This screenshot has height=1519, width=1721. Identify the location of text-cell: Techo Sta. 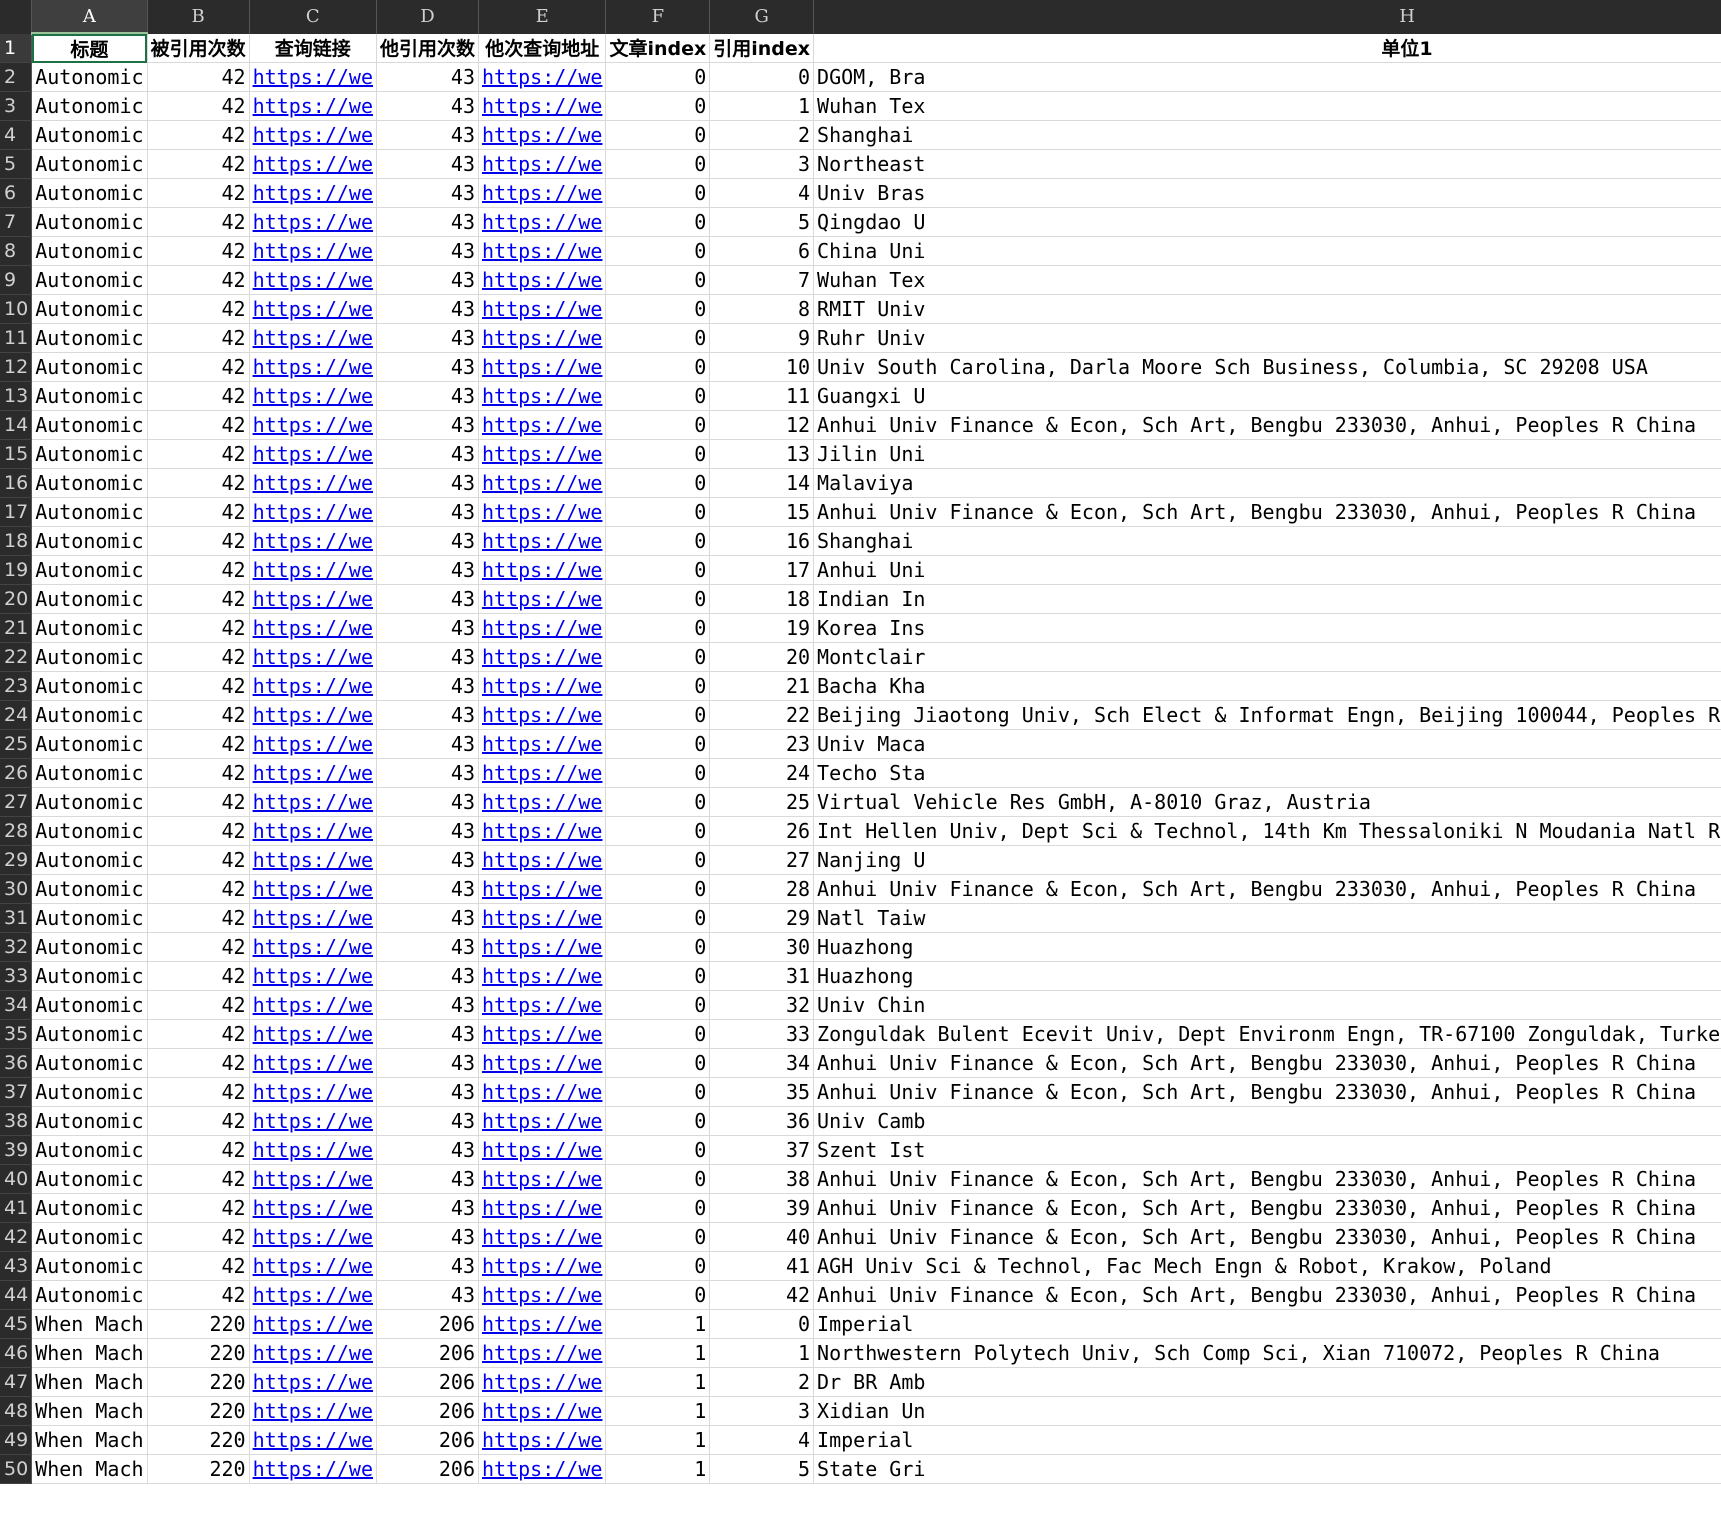
(1267, 773).